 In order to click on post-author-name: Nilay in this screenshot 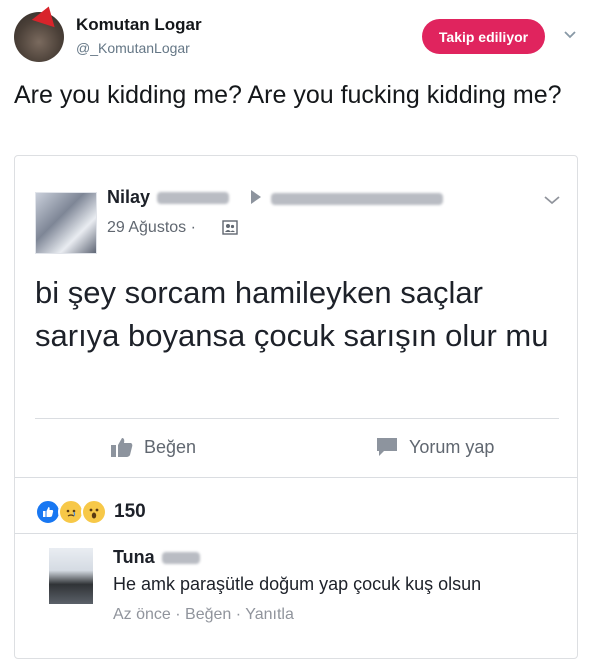, I will do `click(168, 197)`.